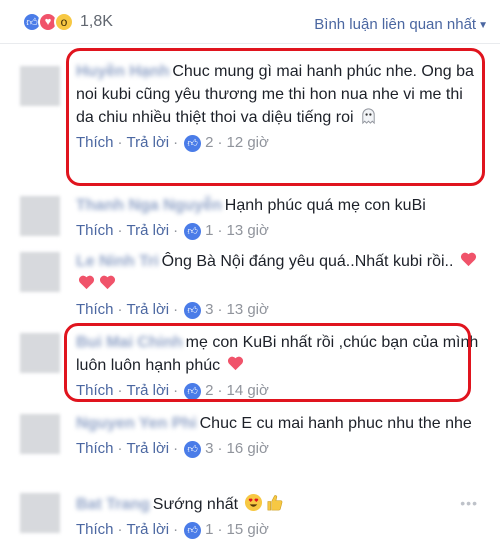 The width and height of the screenshot is (500, 544). What do you see at coordinates (64, 22) in the screenshot?
I see `wow-icon: o` at bounding box center [64, 22].